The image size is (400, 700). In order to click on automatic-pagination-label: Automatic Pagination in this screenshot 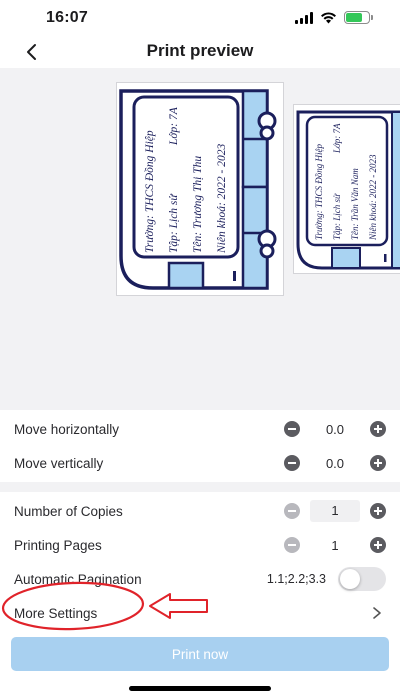, I will do `click(78, 579)`.